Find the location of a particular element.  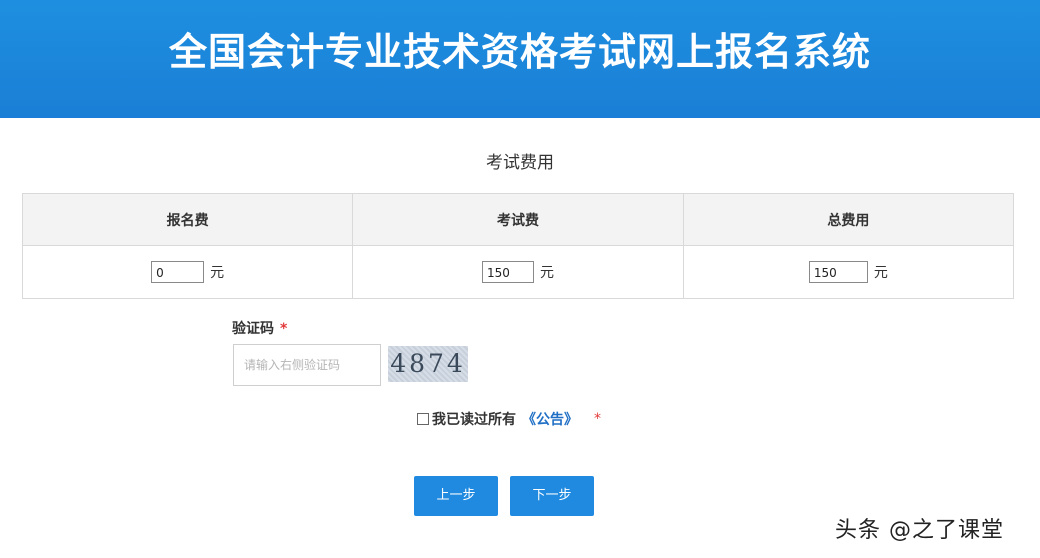

captcha-label: 验证码 * is located at coordinates (259, 328).